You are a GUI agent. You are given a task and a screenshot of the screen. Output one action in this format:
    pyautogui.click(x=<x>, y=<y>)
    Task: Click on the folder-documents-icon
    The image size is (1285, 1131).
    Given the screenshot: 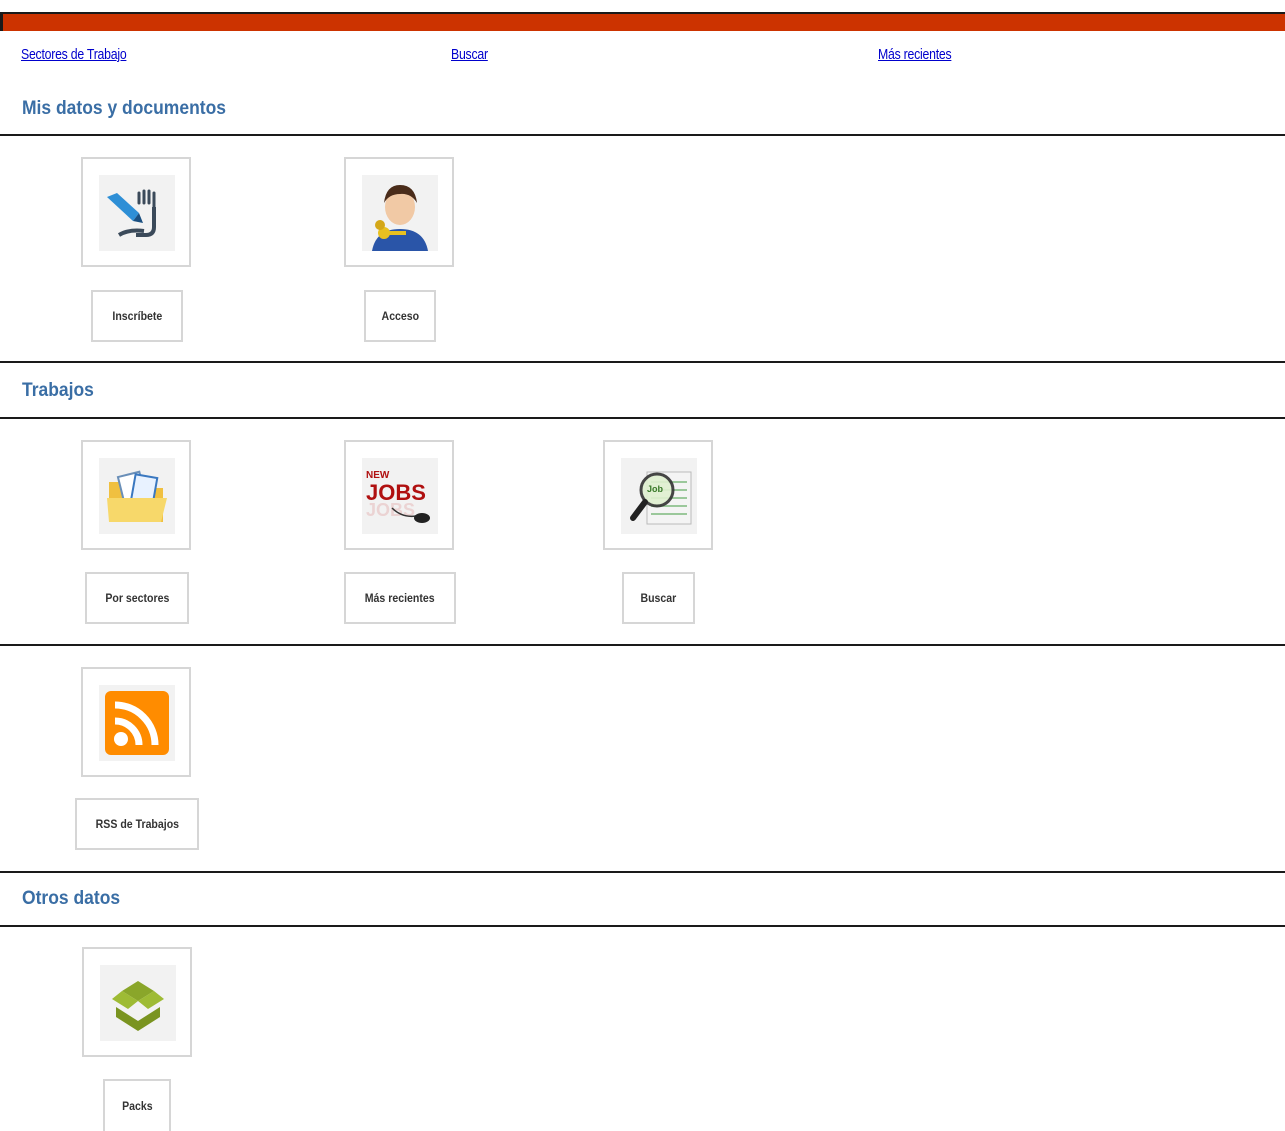 What is the action you would take?
    pyautogui.click(x=137, y=496)
    